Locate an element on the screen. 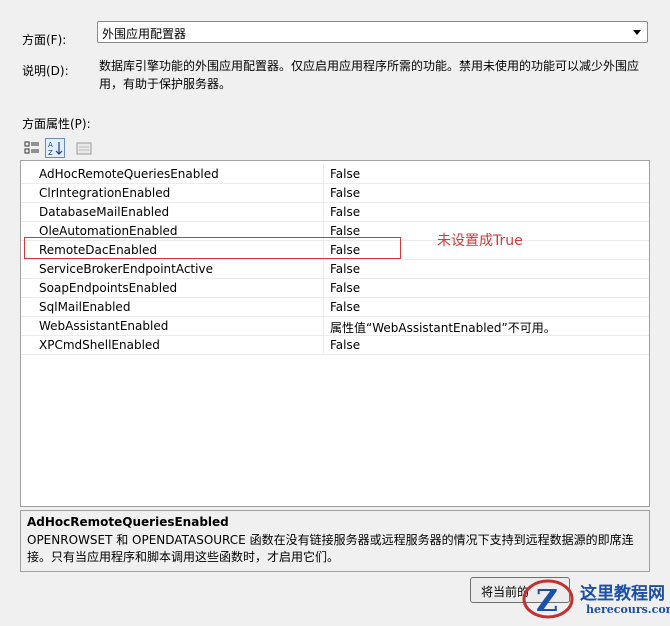 The image size is (670, 626). watermark-url: herecours.com is located at coordinates (628, 609).